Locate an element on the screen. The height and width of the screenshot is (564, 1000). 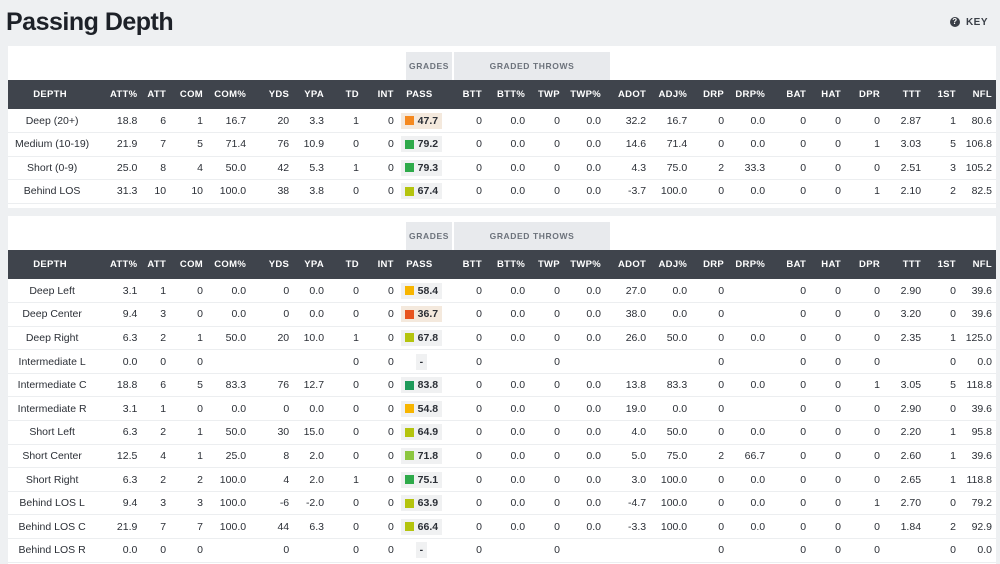
drp-pct-cell: 33.3 is located at coordinates (755, 167).